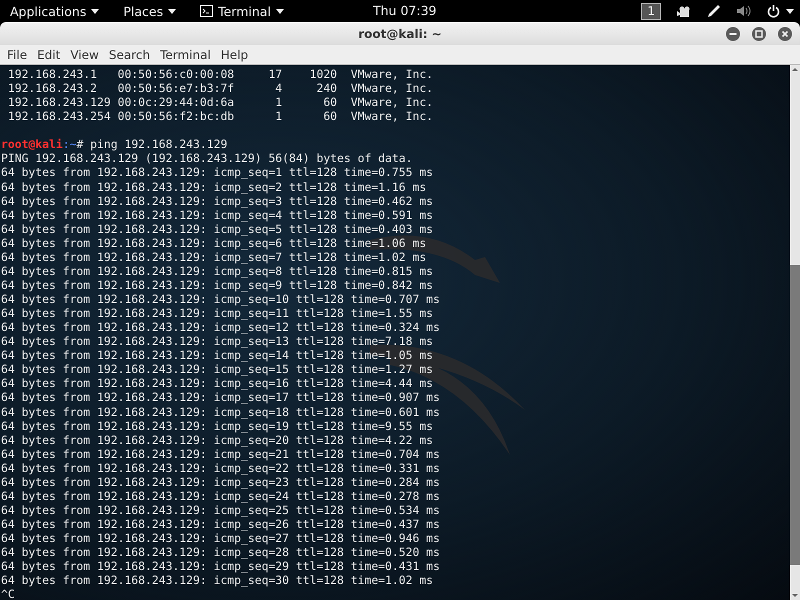 Image resolution: width=800 pixels, height=600 pixels. I want to click on clock: Thu 07:39, so click(404, 10).